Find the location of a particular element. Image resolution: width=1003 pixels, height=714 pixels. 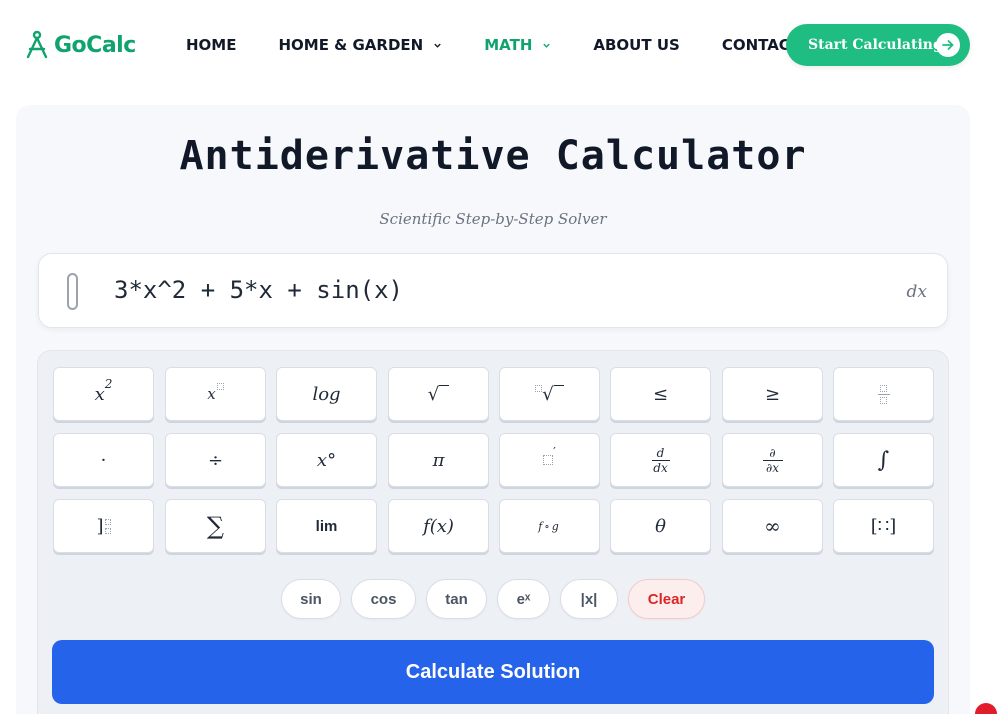

key-compose: f∘g is located at coordinates (549, 526).